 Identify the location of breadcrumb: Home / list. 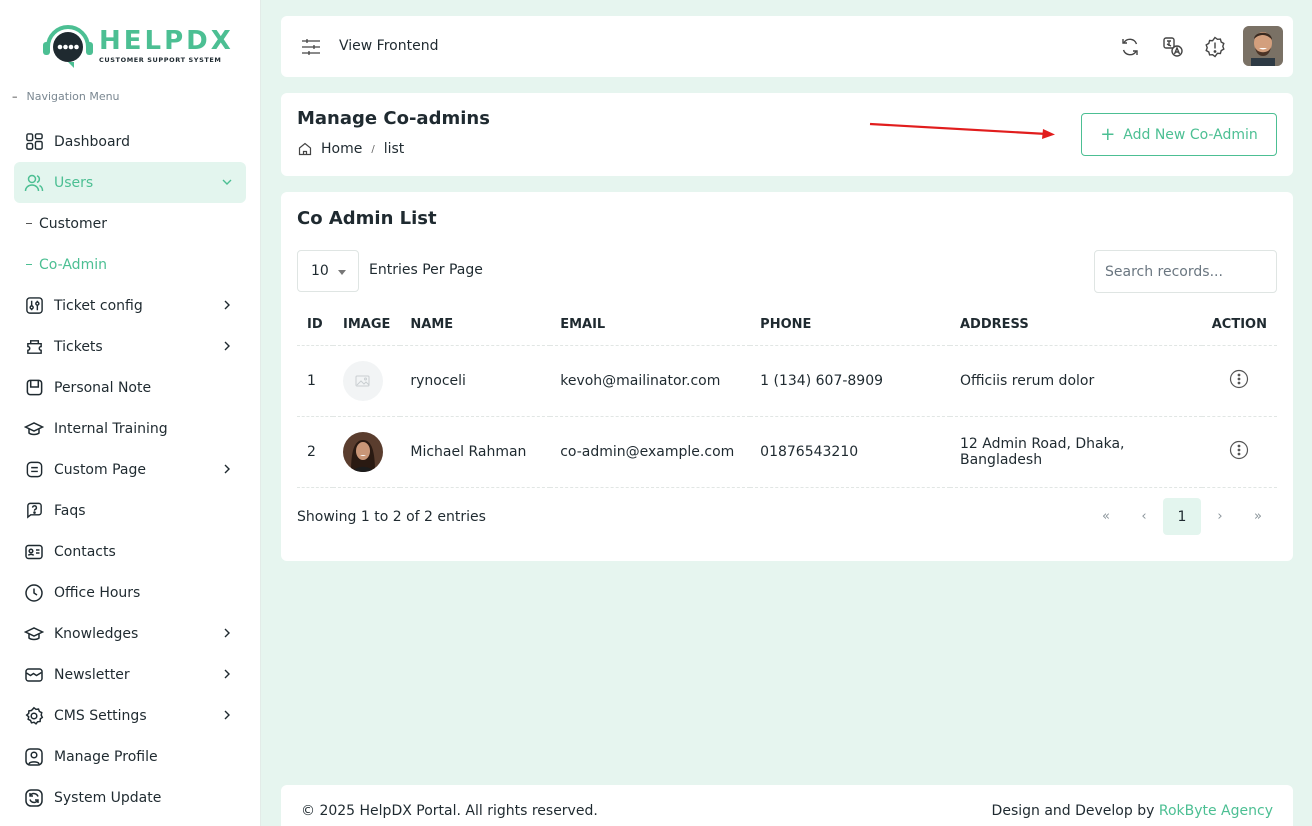
(350, 149).